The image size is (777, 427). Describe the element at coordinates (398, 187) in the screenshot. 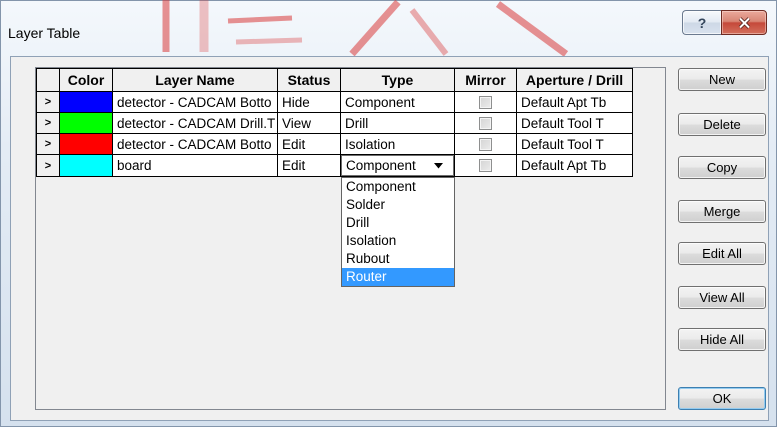

I see `dropdown-option: Component` at that location.